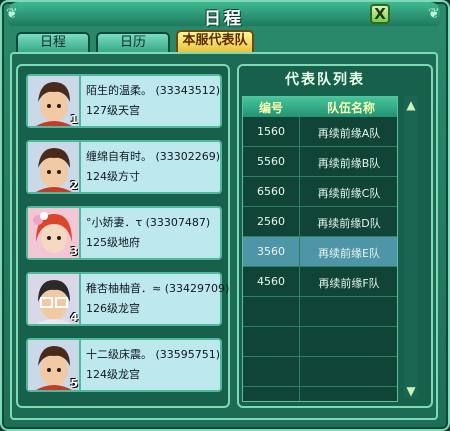 The height and width of the screenshot is (431, 450). What do you see at coordinates (124, 365) in the screenshot?
I see `member-card: 5 十二级床震。 (33595751) 124级龙宫` at bounding box center [124, 365].